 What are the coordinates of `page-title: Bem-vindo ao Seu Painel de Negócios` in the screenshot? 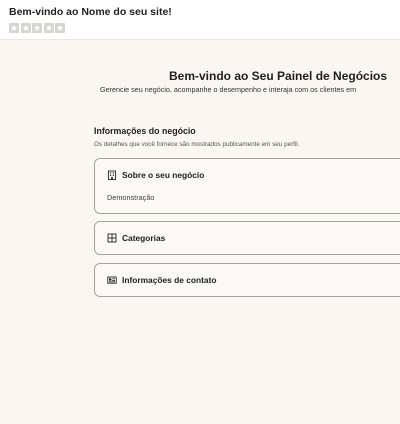 It's located at (278, 76).